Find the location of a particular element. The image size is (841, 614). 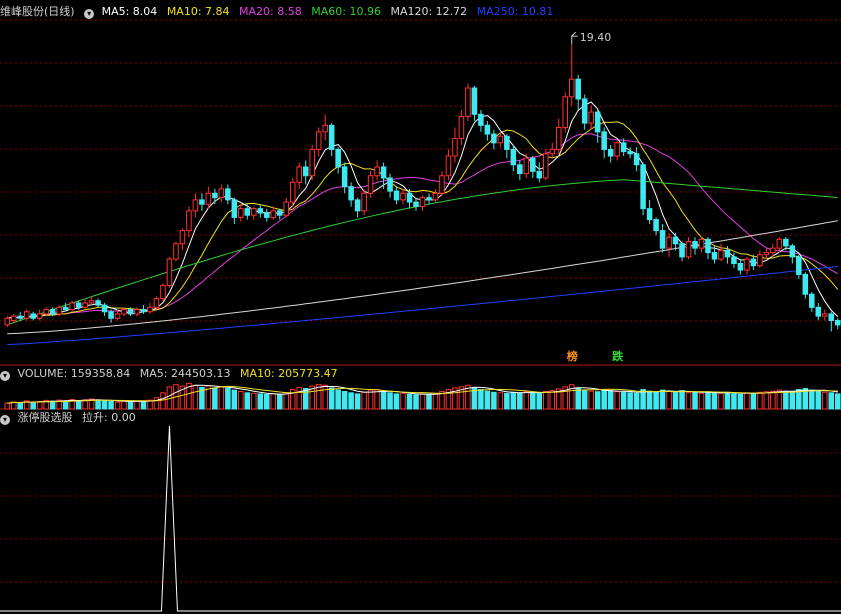

volume-bars is located at coordinates (422, 396).